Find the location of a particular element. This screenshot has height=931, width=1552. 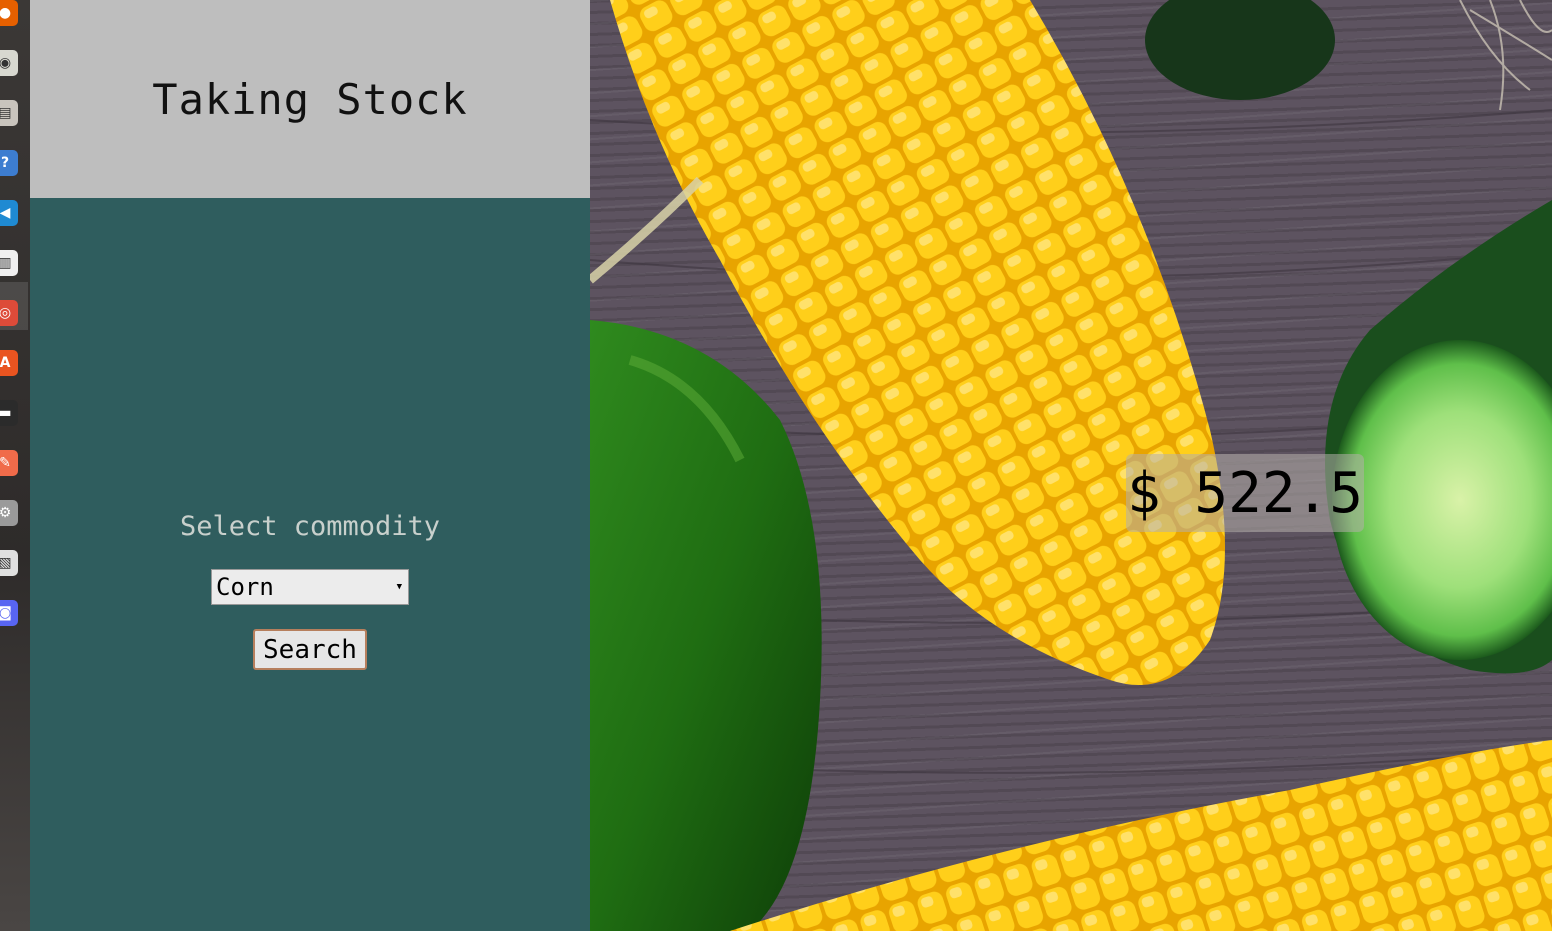

writer-icon: ▥ is located at coordinates (9, 263).